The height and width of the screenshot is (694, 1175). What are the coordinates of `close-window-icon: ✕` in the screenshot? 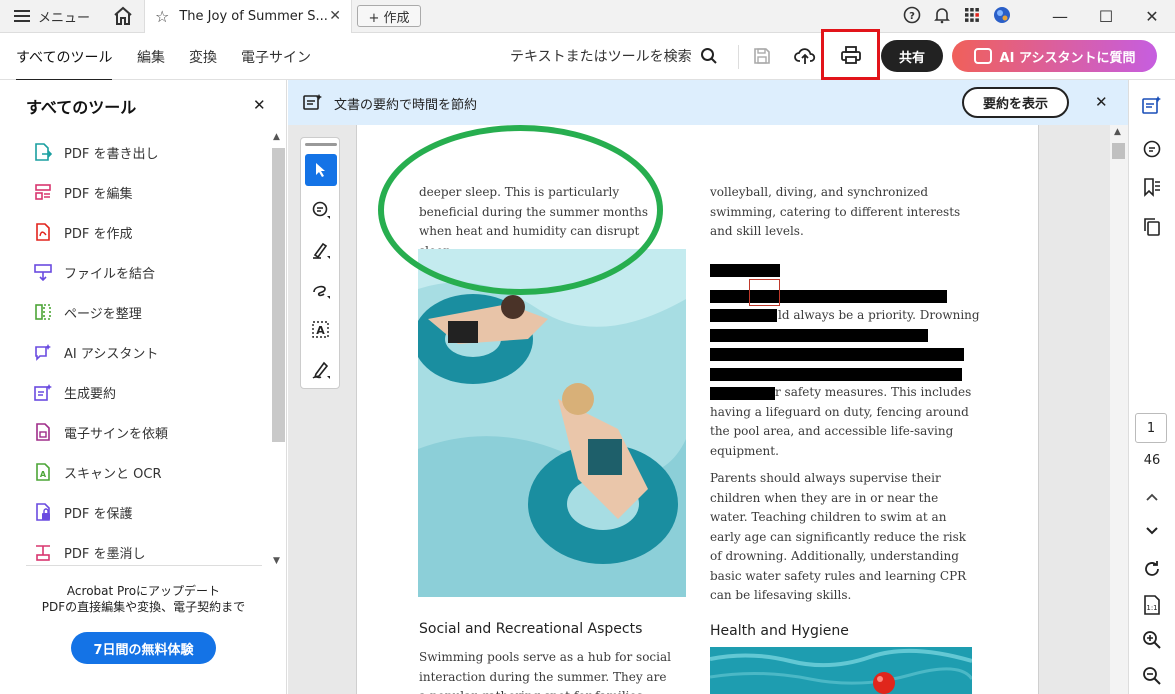 It's located at (1152, 16).